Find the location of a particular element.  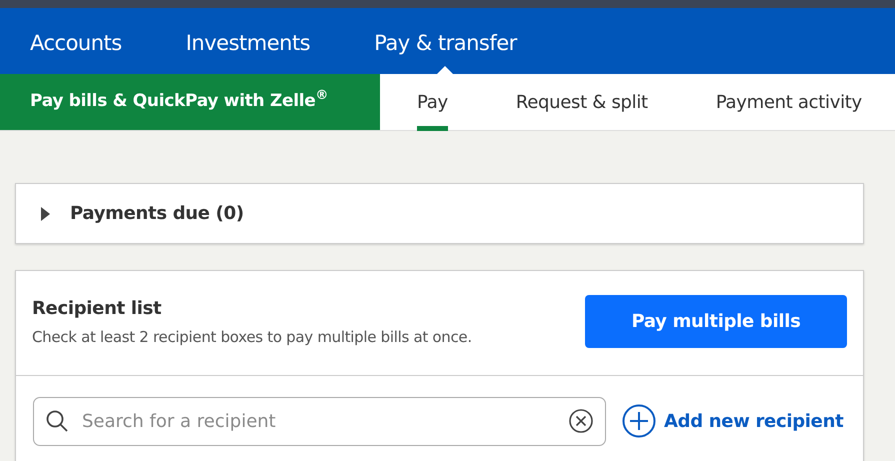

payments-due-toggle: Payments due (0) is located at coordinates (157, 213).